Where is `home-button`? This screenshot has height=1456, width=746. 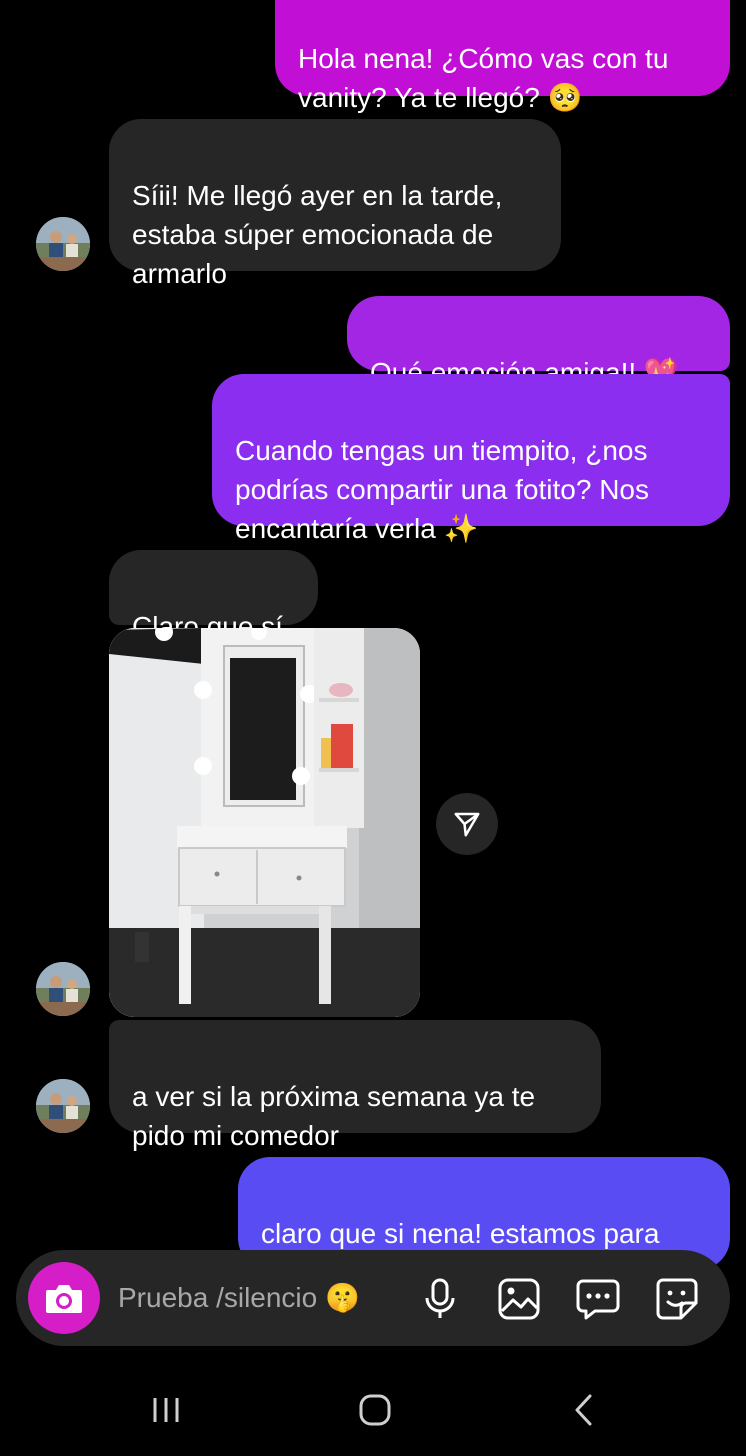
home-button is located at coordinates (375, 1410).